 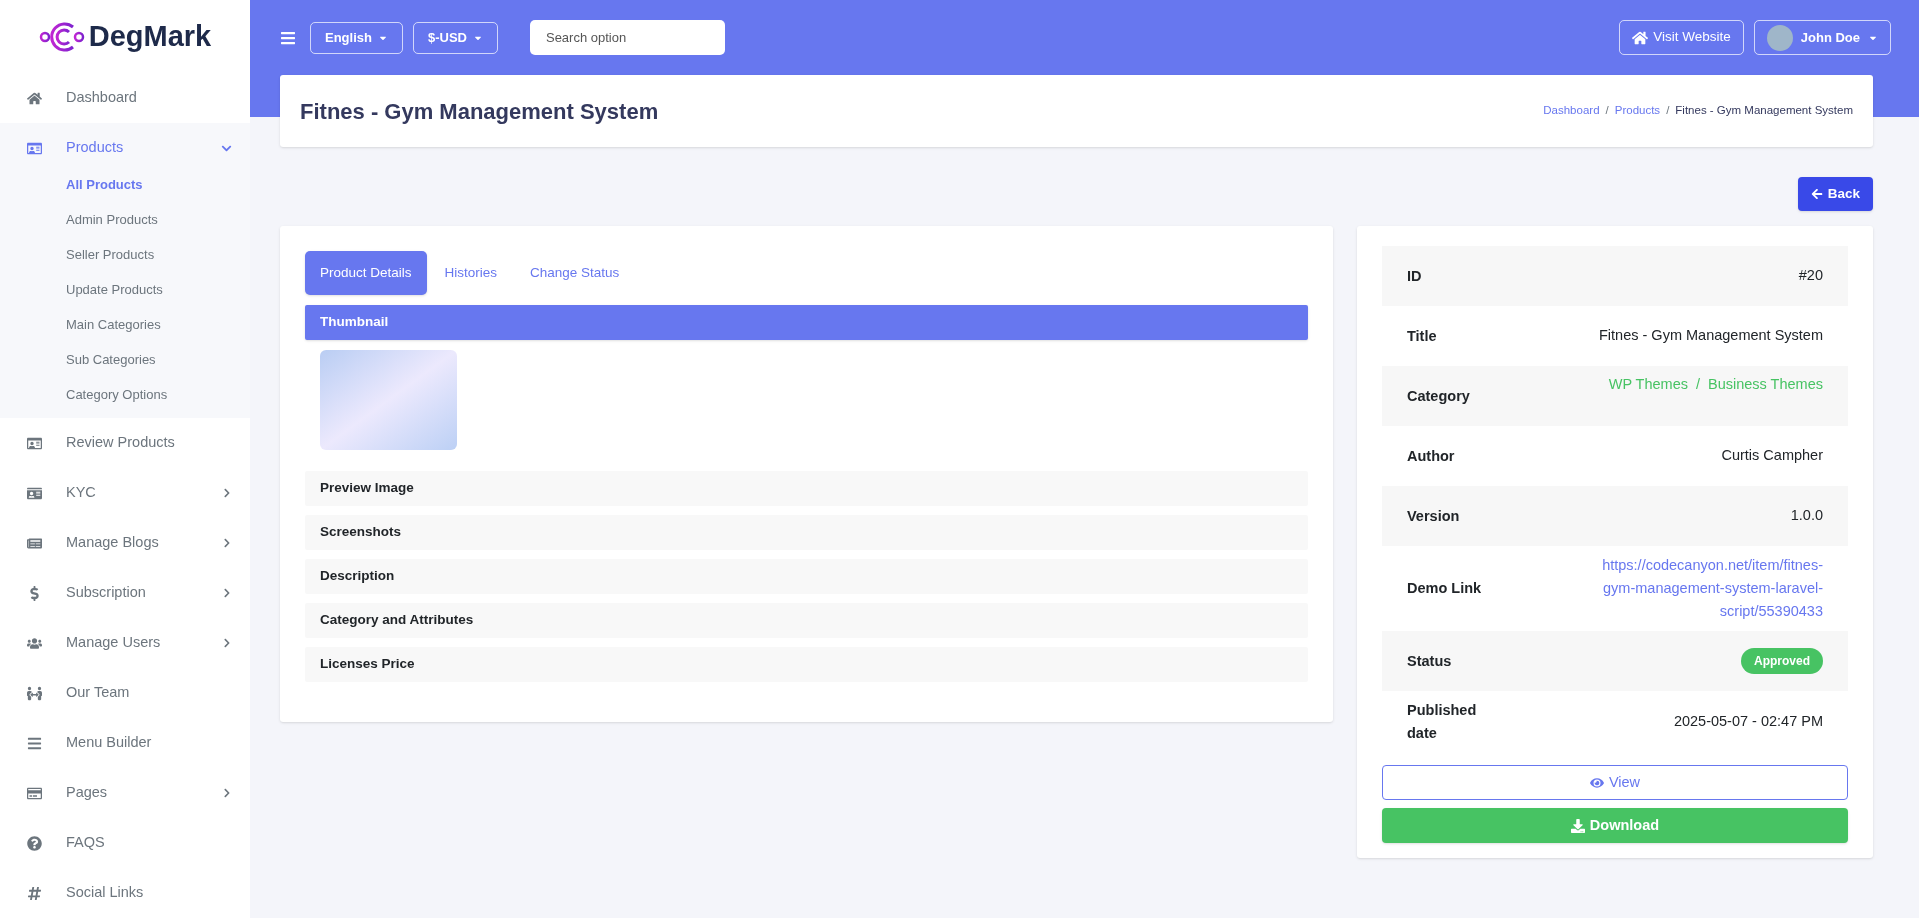 What do you see at coordinates (1810, 276) in the screenshot?
I see `detail-value: #20` at bounding box center [1810, 276].